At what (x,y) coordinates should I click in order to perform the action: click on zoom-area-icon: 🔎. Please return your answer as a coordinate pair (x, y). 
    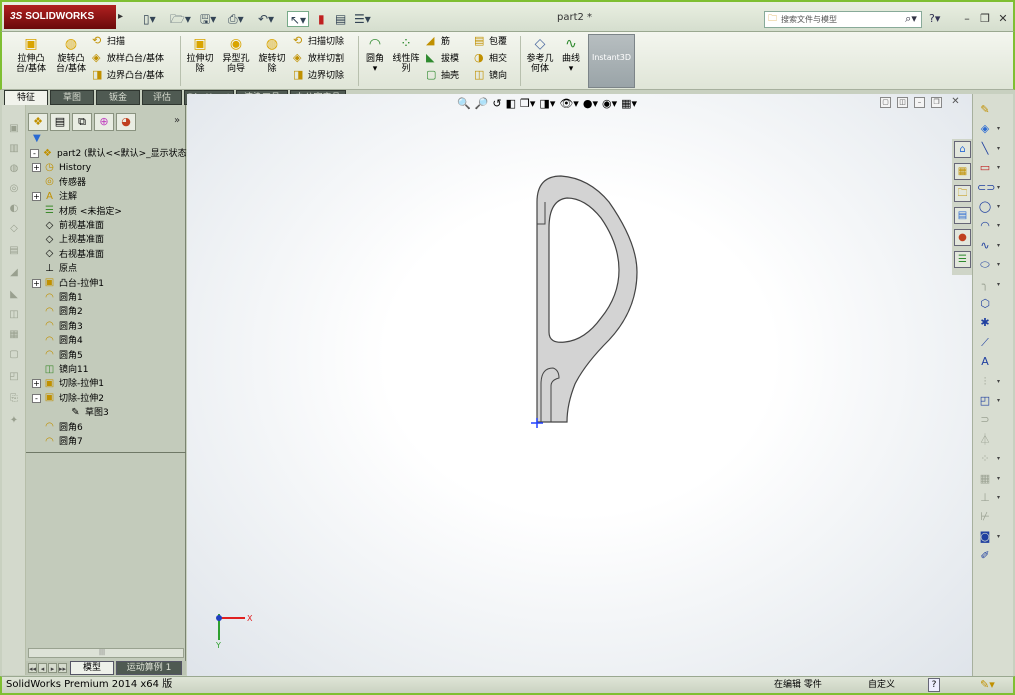
    Looking at the image, I should click on (482, 104).